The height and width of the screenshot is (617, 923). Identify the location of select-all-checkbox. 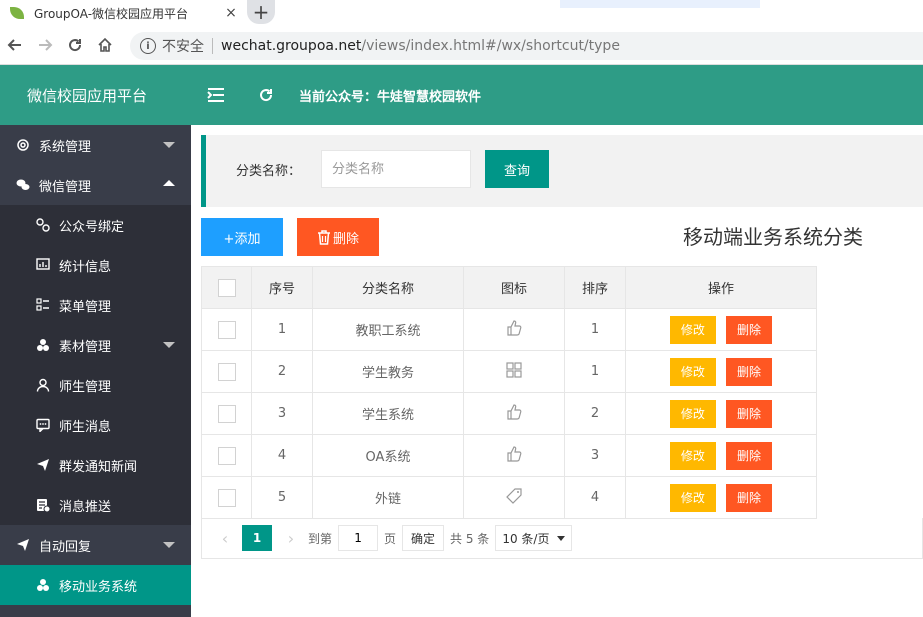
(226, 287).